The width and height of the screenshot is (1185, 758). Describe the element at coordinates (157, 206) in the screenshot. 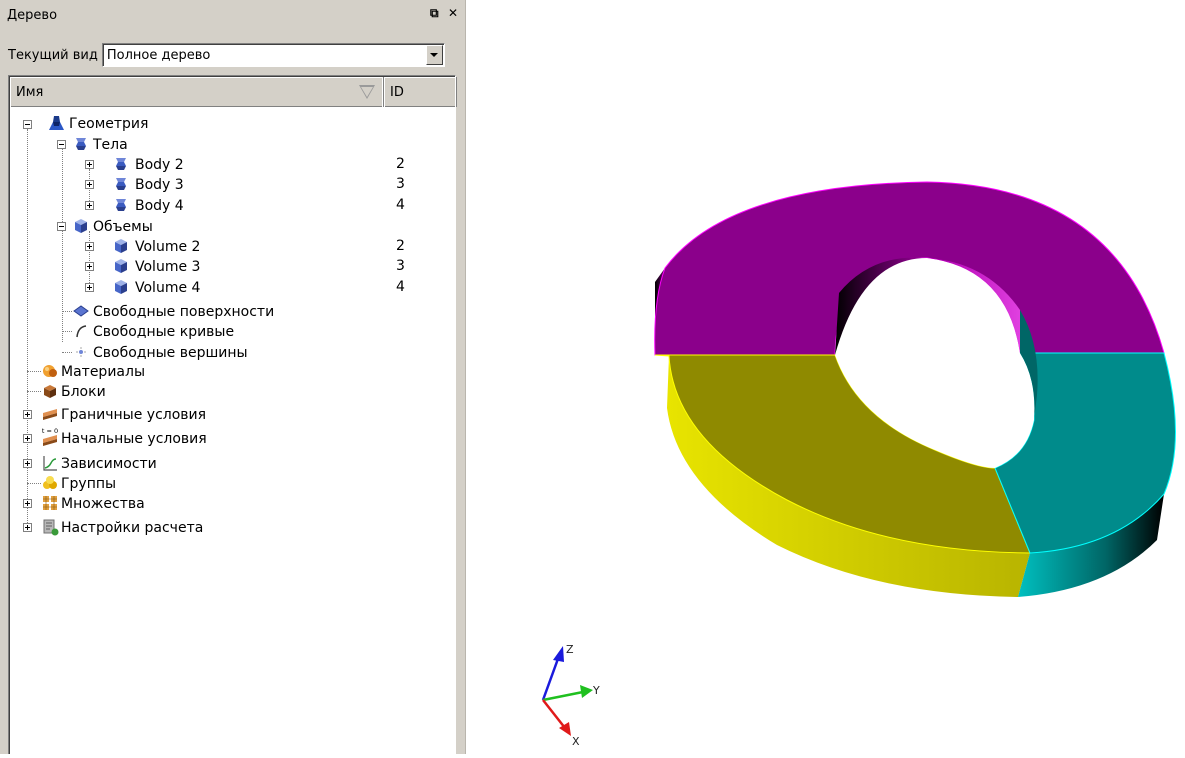

I see `tree-item-body-4: Body 4` at that location.